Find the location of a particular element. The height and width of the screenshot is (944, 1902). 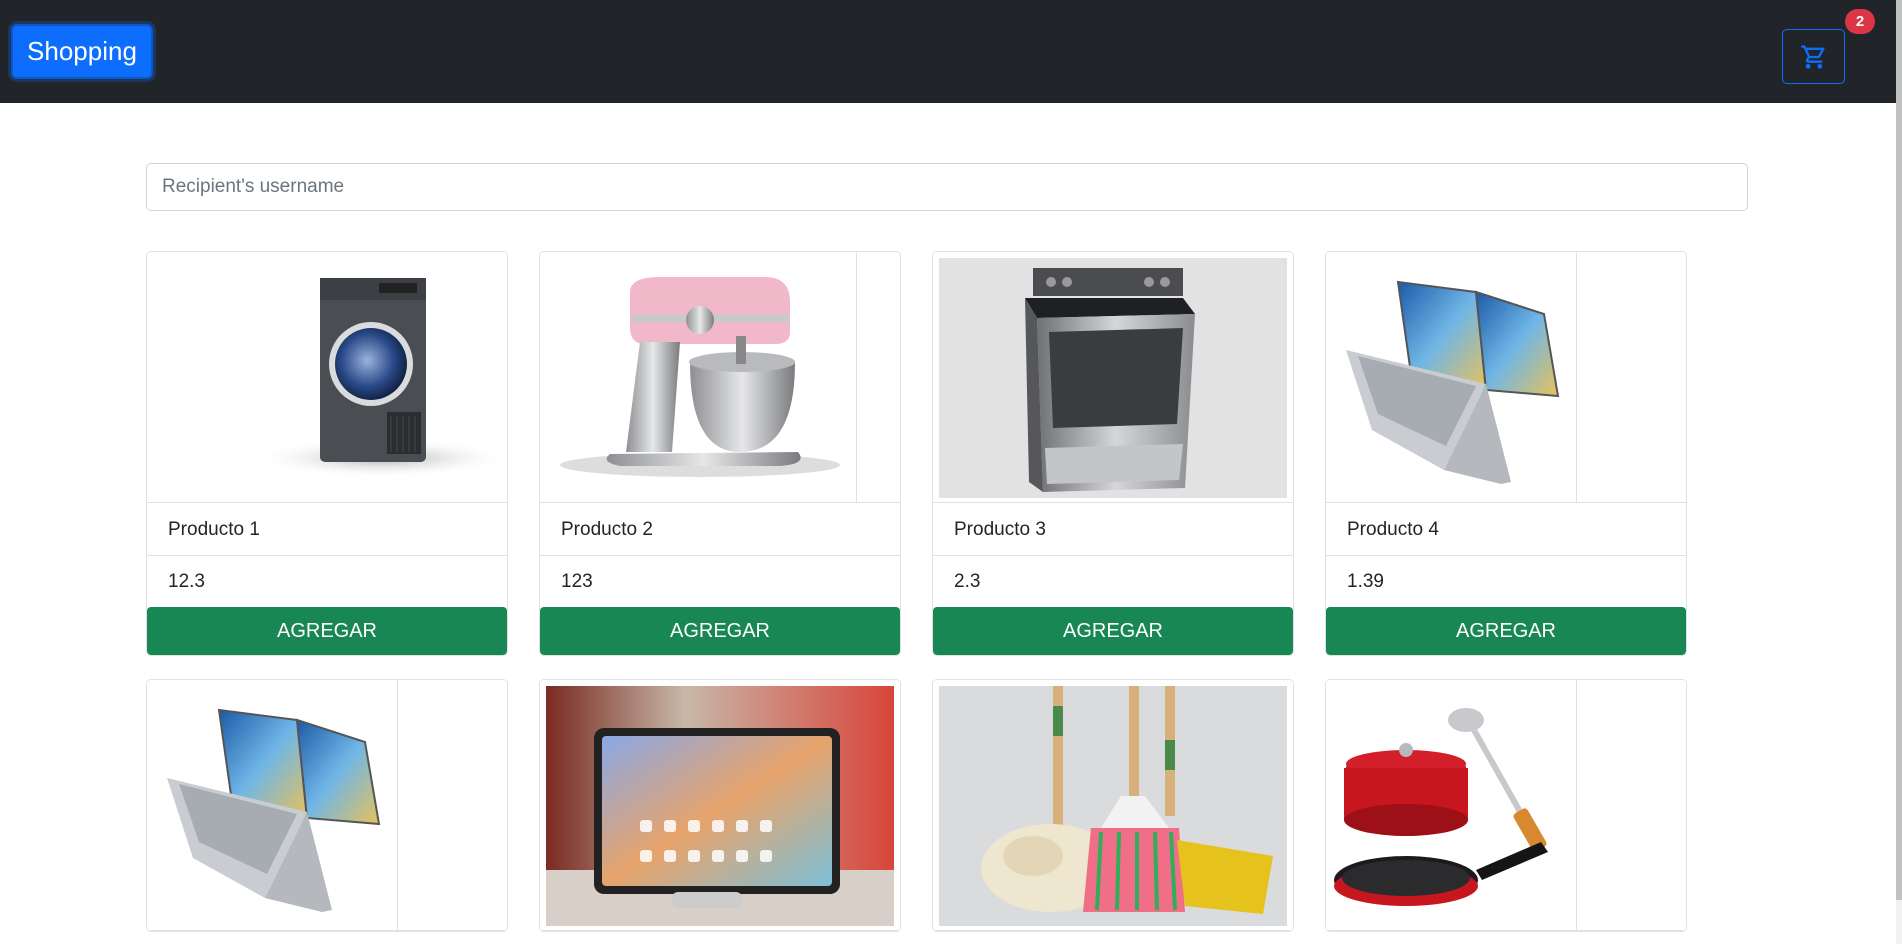

scrollbar is located at coordinates (1899, 472).